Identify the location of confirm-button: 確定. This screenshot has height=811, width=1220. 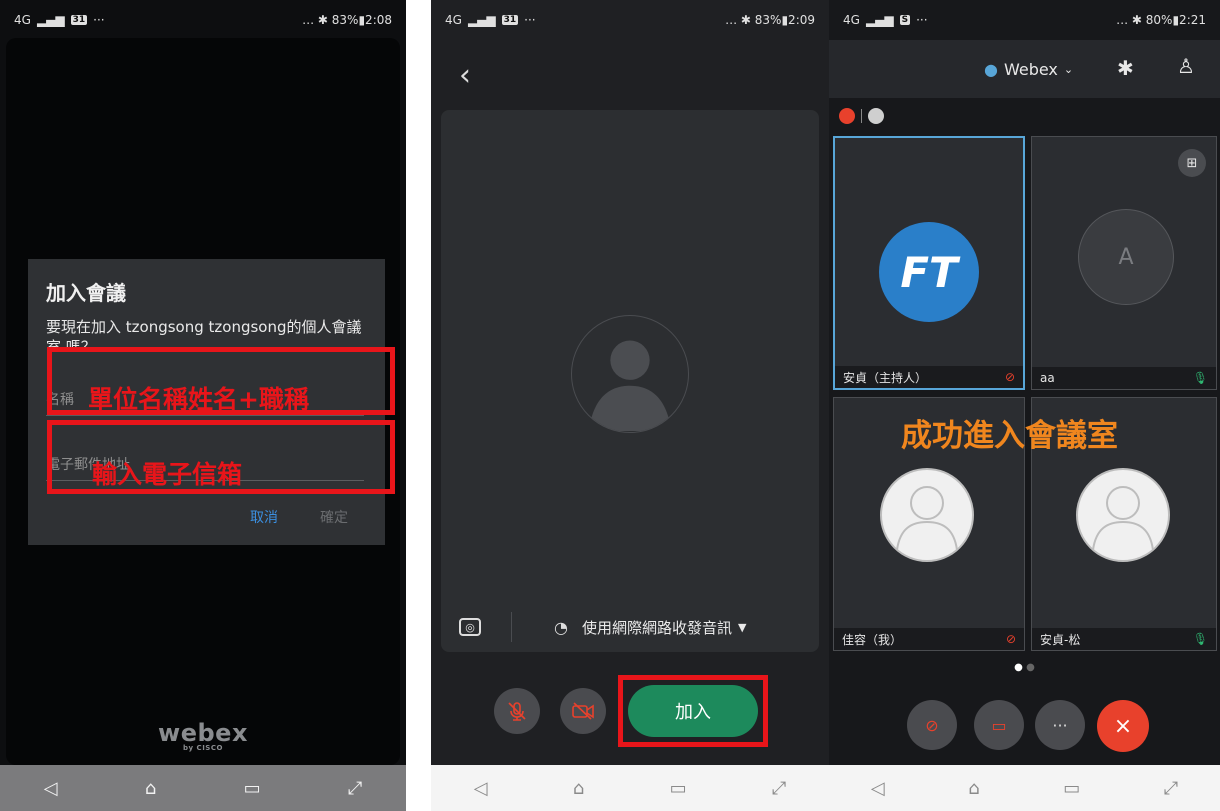
(334, 517).